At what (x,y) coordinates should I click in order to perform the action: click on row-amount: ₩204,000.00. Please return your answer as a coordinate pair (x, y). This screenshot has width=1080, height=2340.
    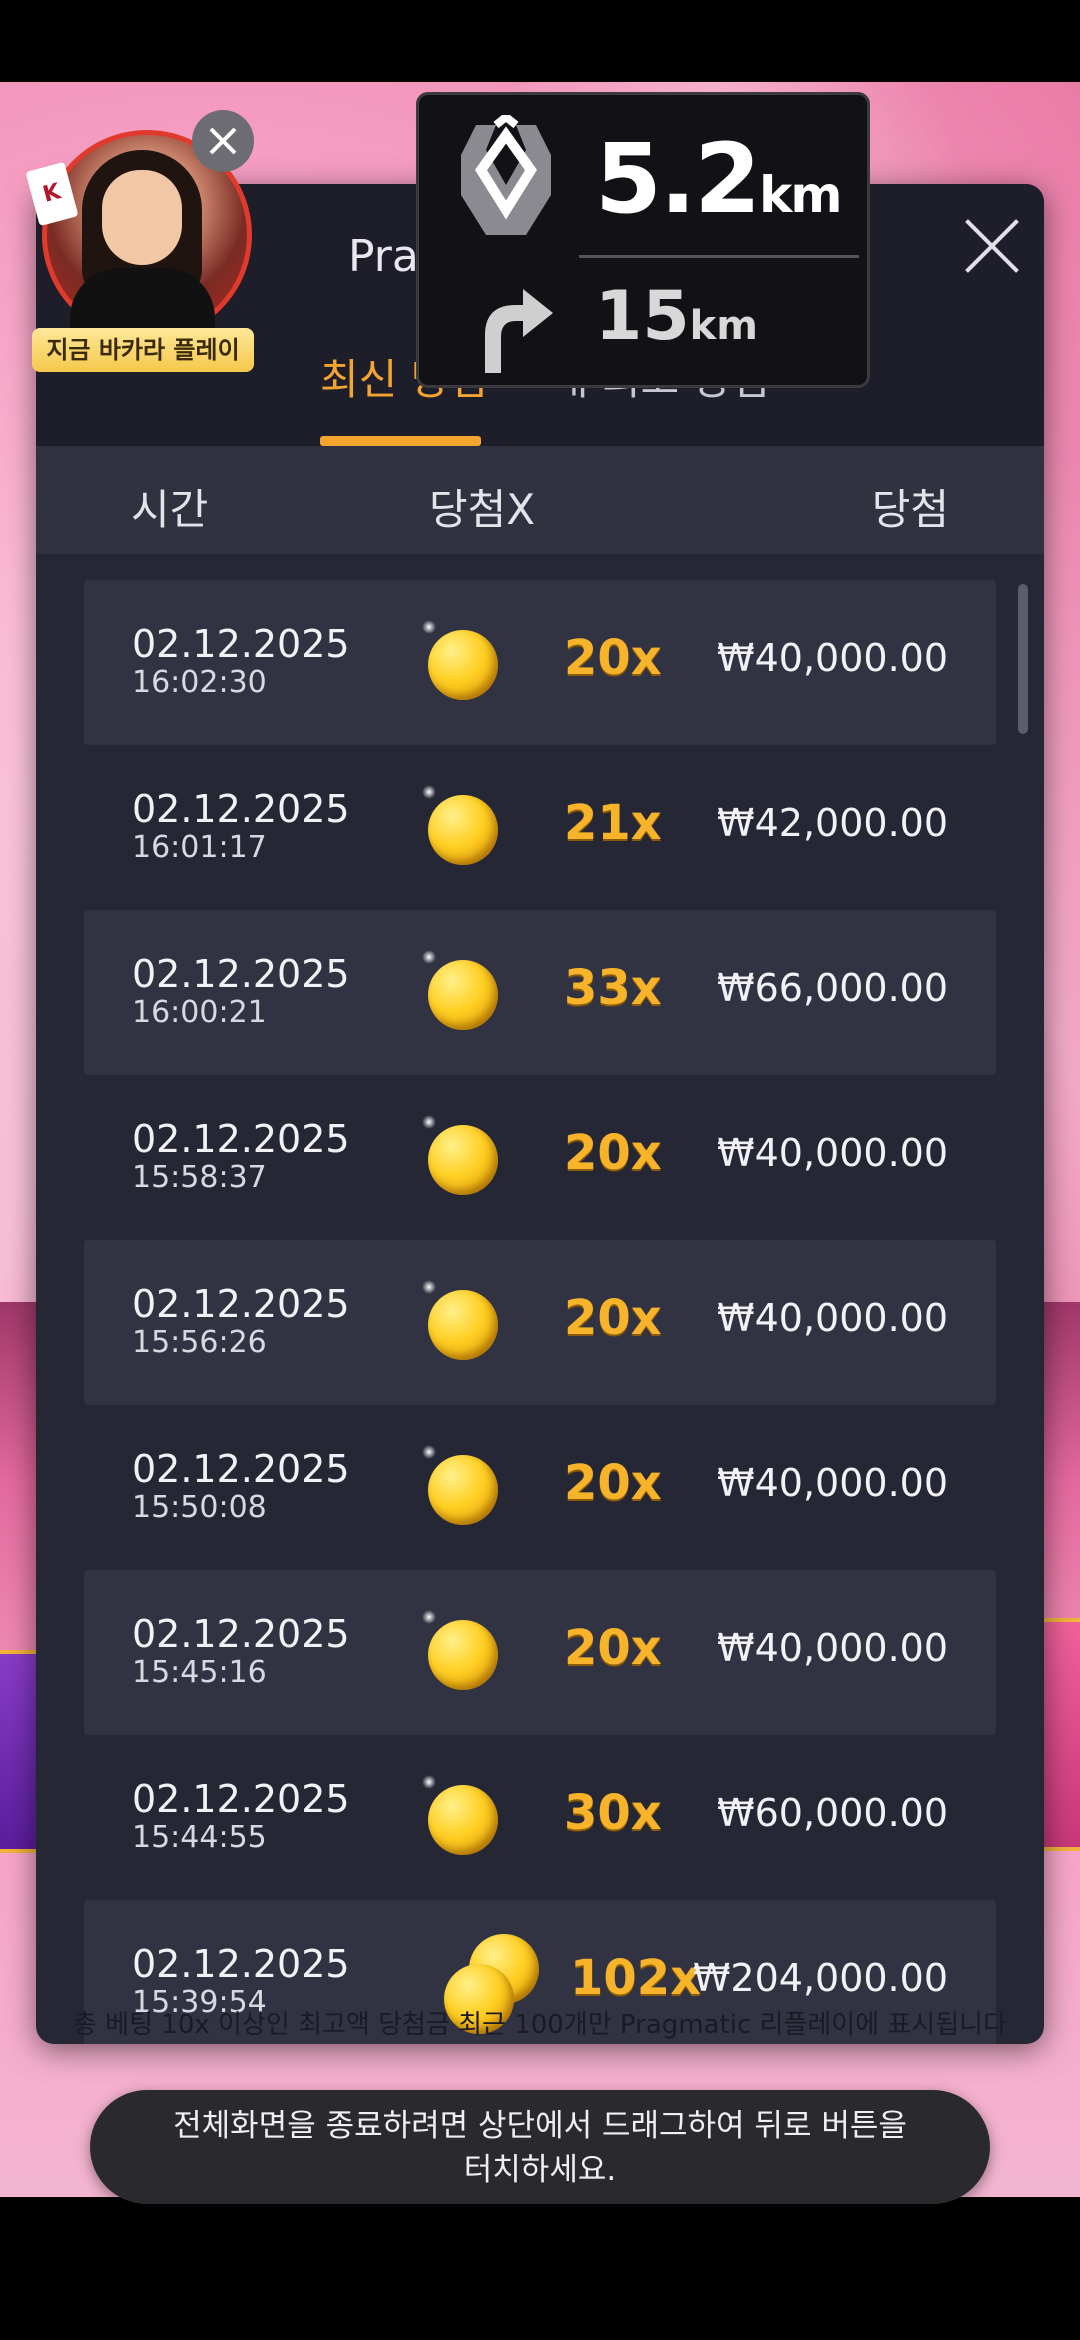
    Looking at the image, I should click on (820, 1978).